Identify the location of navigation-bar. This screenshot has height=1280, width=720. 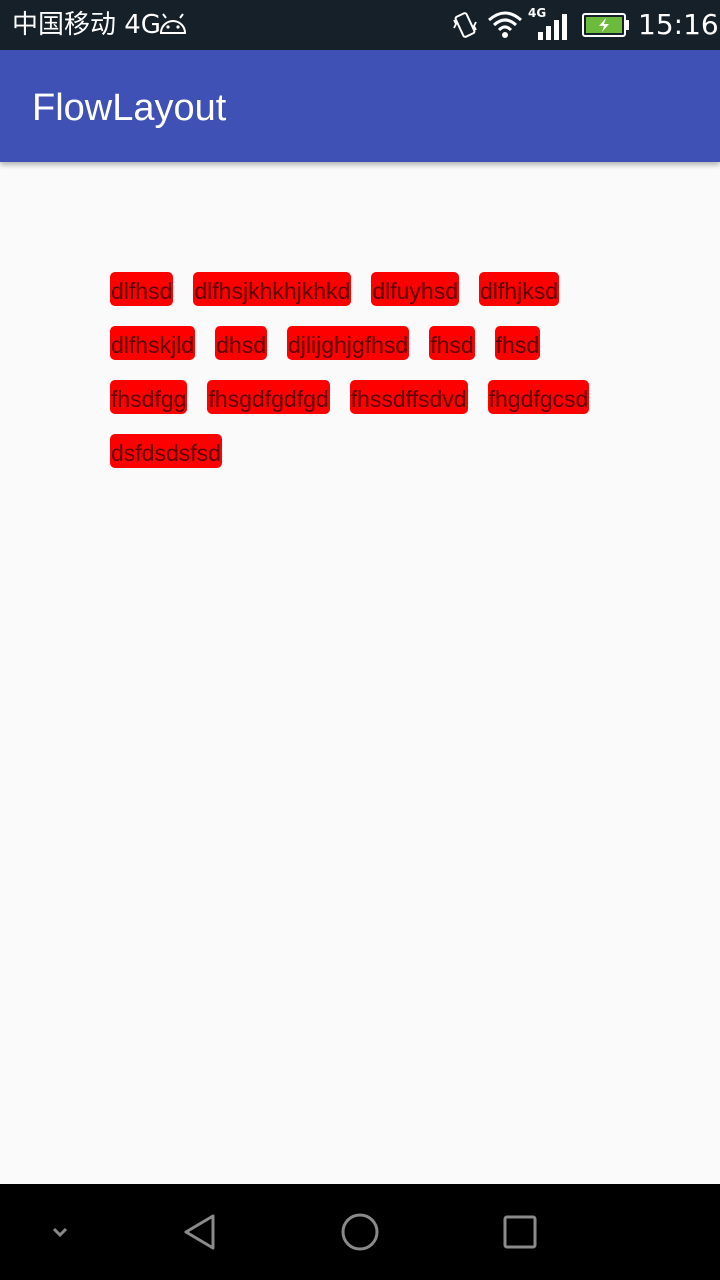
(360, 1232).